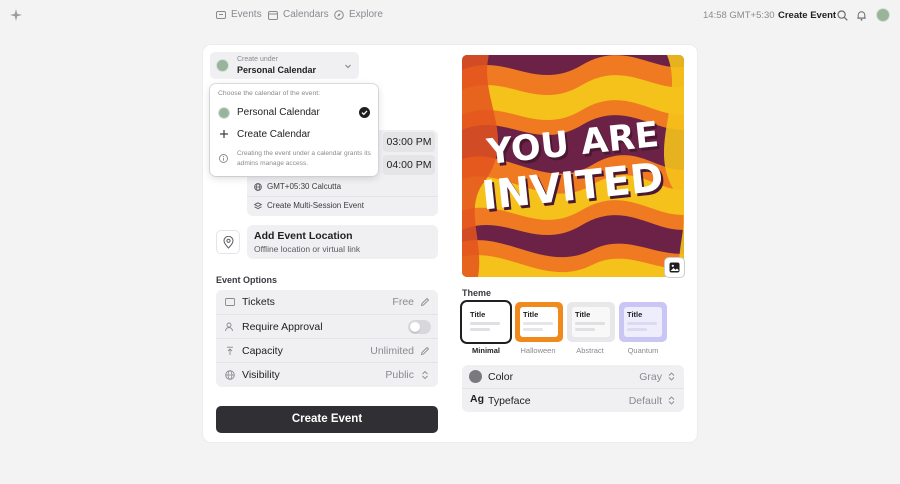  What do you see at coordinates (590, 350) in the screenshot?
I see `theme-name-abstract: Abstract` at bounding box center [590, 350].